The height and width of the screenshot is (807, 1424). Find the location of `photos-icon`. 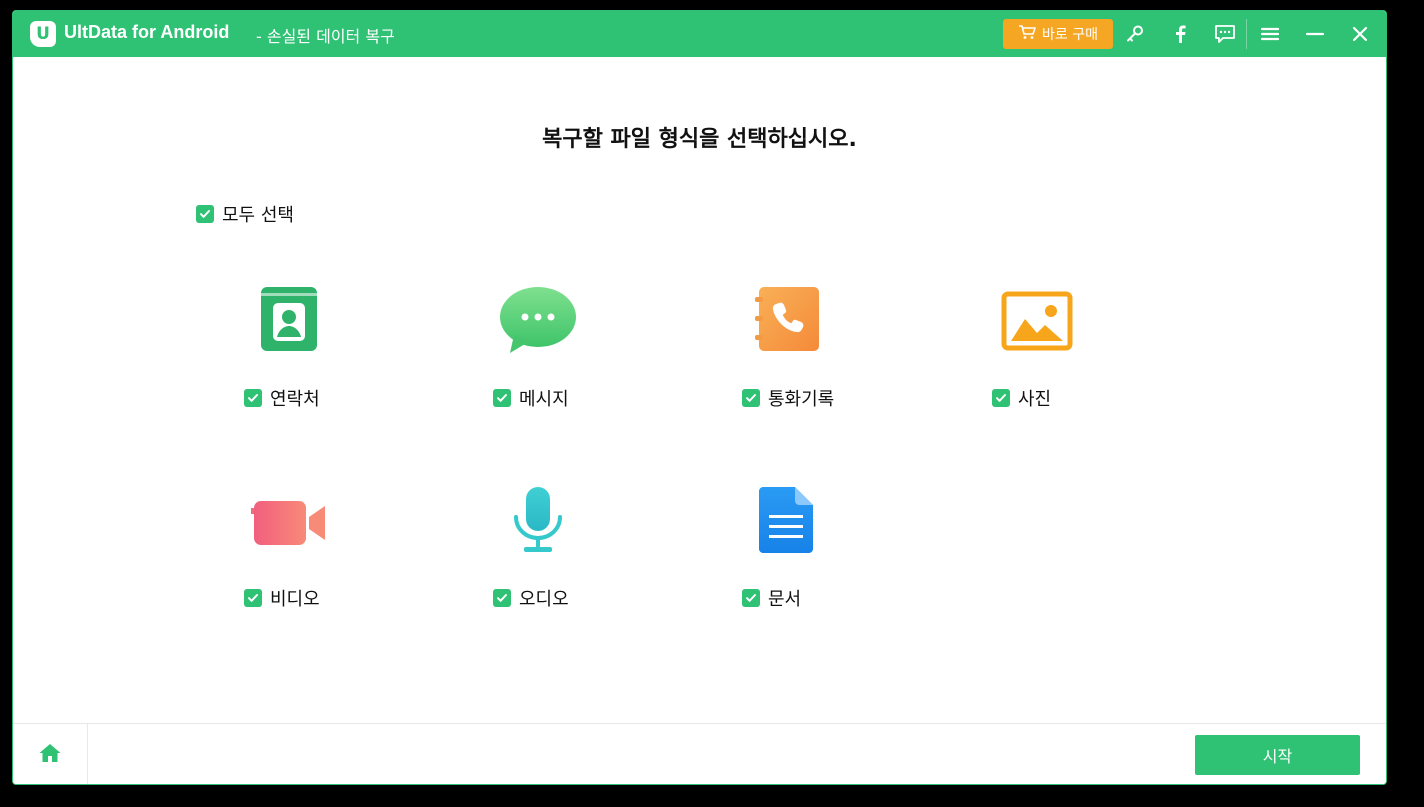

photos-icon is located at coordinates (1037, 325).